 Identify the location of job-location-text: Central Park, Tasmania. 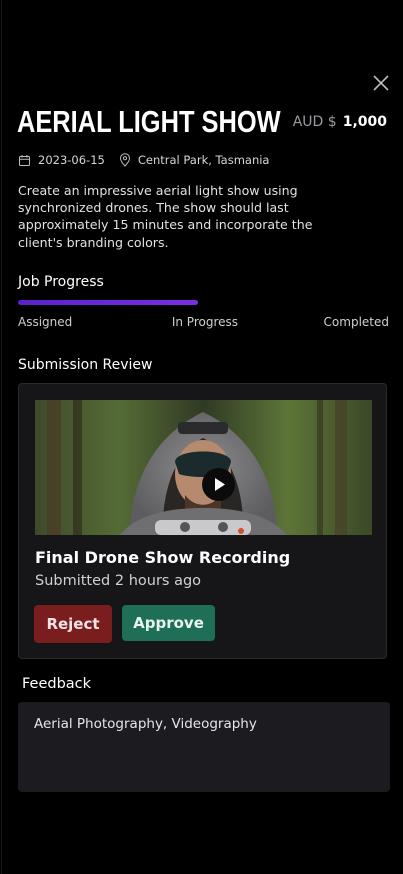
(203, 160).